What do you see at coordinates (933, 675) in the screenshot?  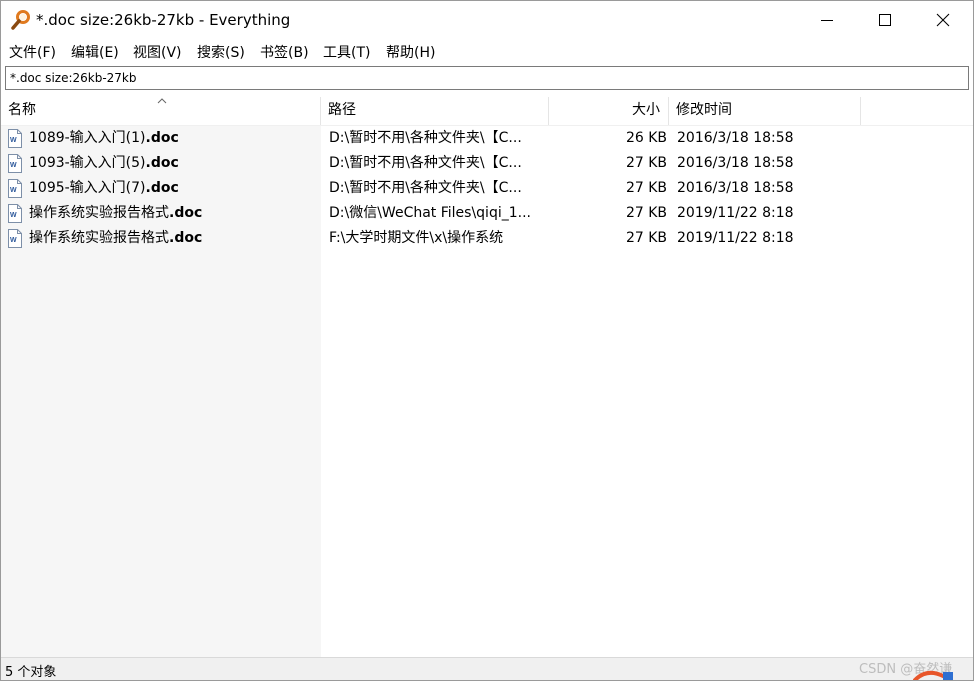 I see `csdn-logo-icon` at bounding box center [933, 675].